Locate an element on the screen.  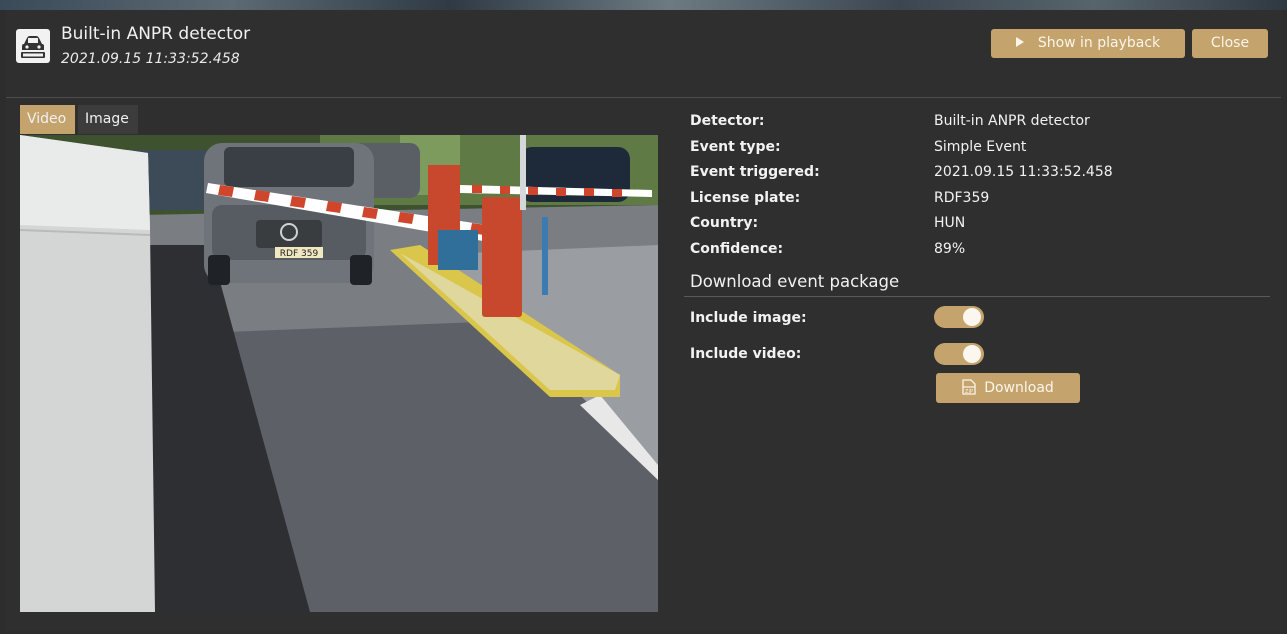
download-button: ZIP Download is located at coordinates (1008, 388).